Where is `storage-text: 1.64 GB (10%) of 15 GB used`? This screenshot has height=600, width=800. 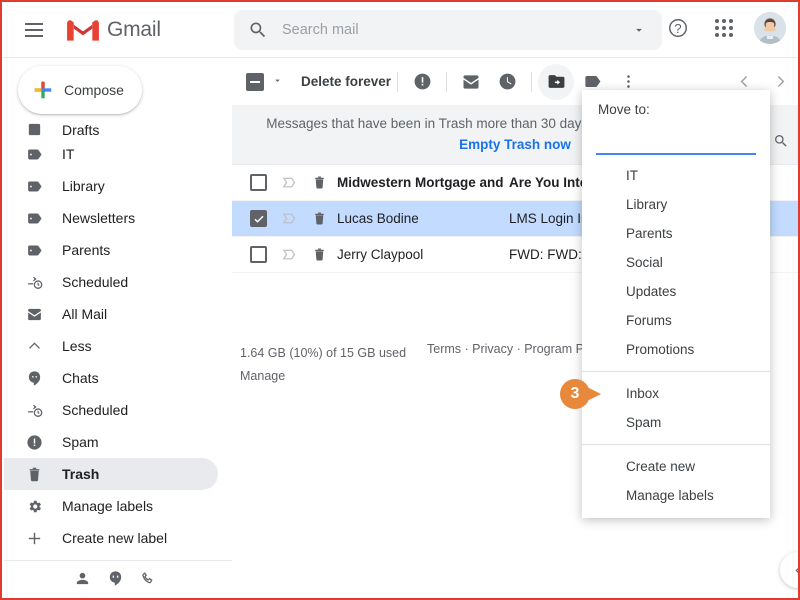 storage-text: 1.64 GB (10%) of 15 GB used is located at coordinates (323, 353).